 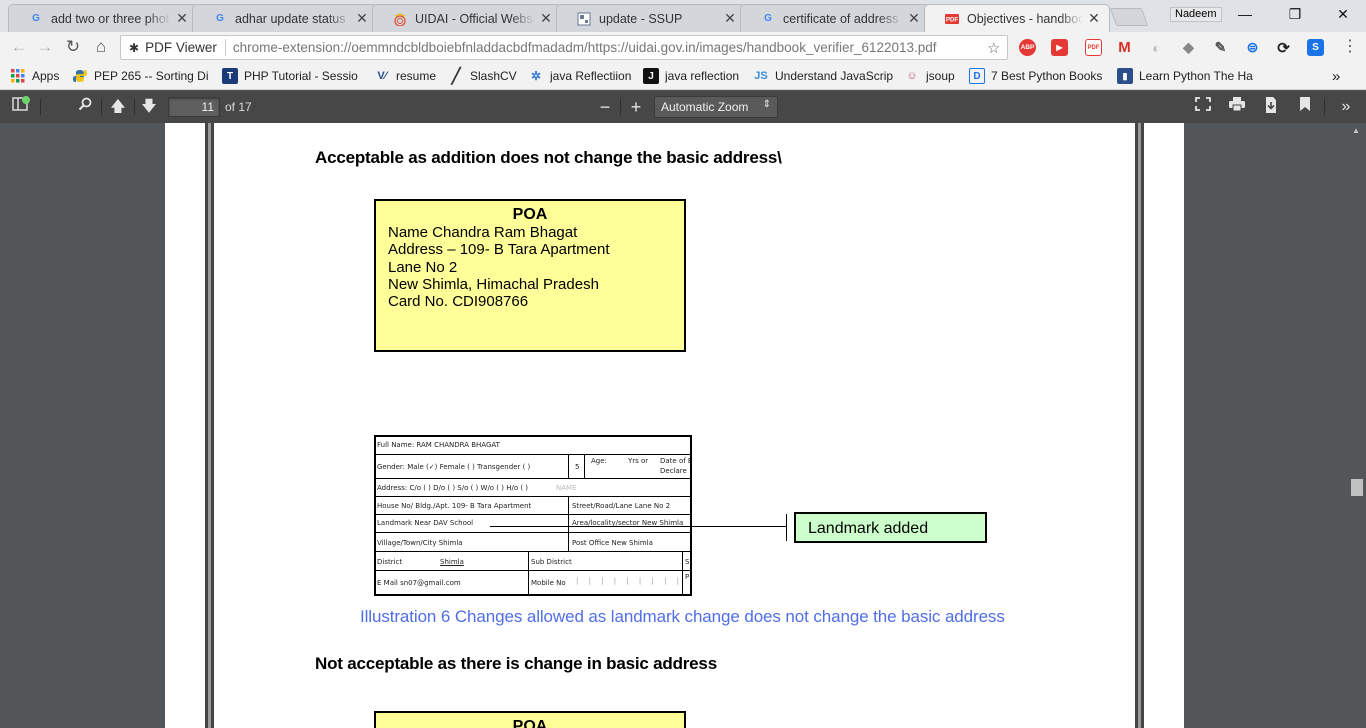 What do you see at coordinates (1129, 17) in the screenshot?
I see `new-tab-button` at bounding box center [1129, 17].